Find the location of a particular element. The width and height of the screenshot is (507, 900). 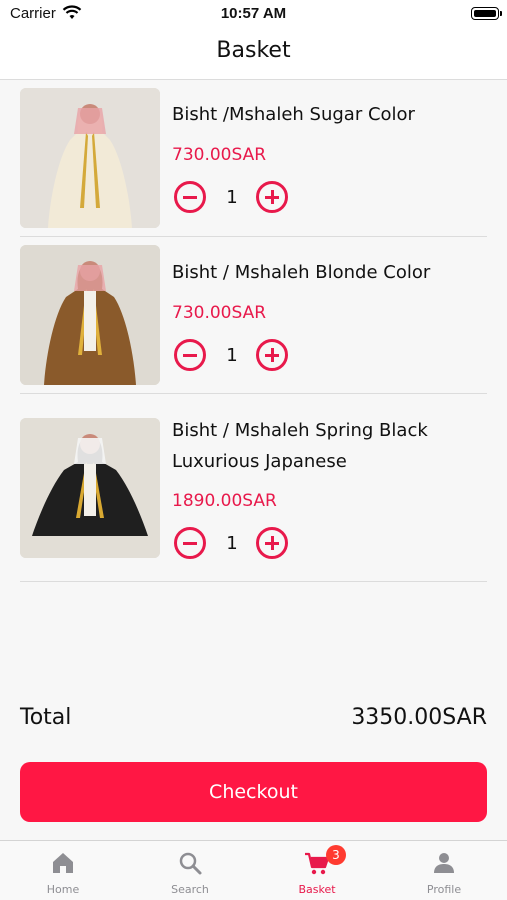

battery-icon is located at coordinates (486, 13).